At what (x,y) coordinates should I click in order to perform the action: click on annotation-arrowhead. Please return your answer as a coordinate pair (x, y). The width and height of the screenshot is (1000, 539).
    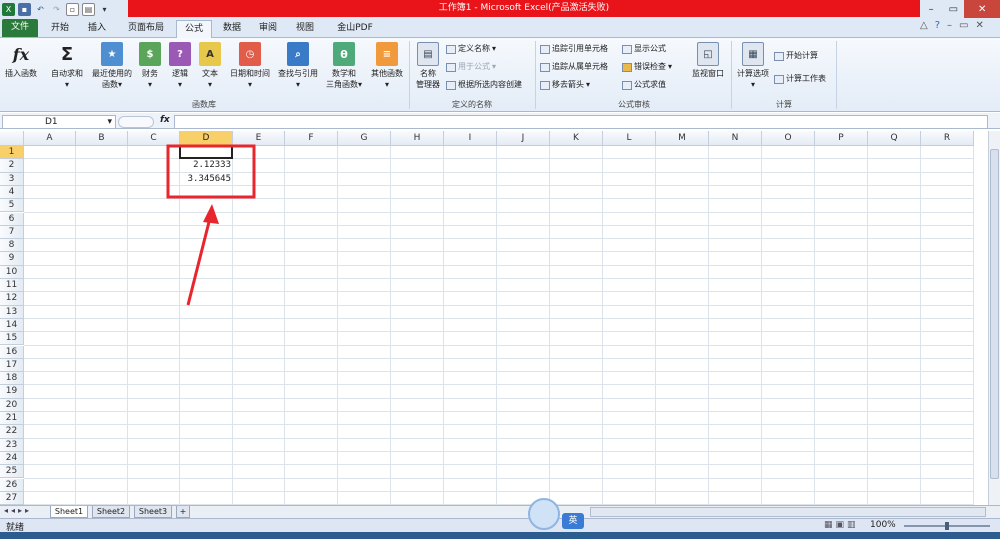
    Looking at the image, I should click on (211, 214).